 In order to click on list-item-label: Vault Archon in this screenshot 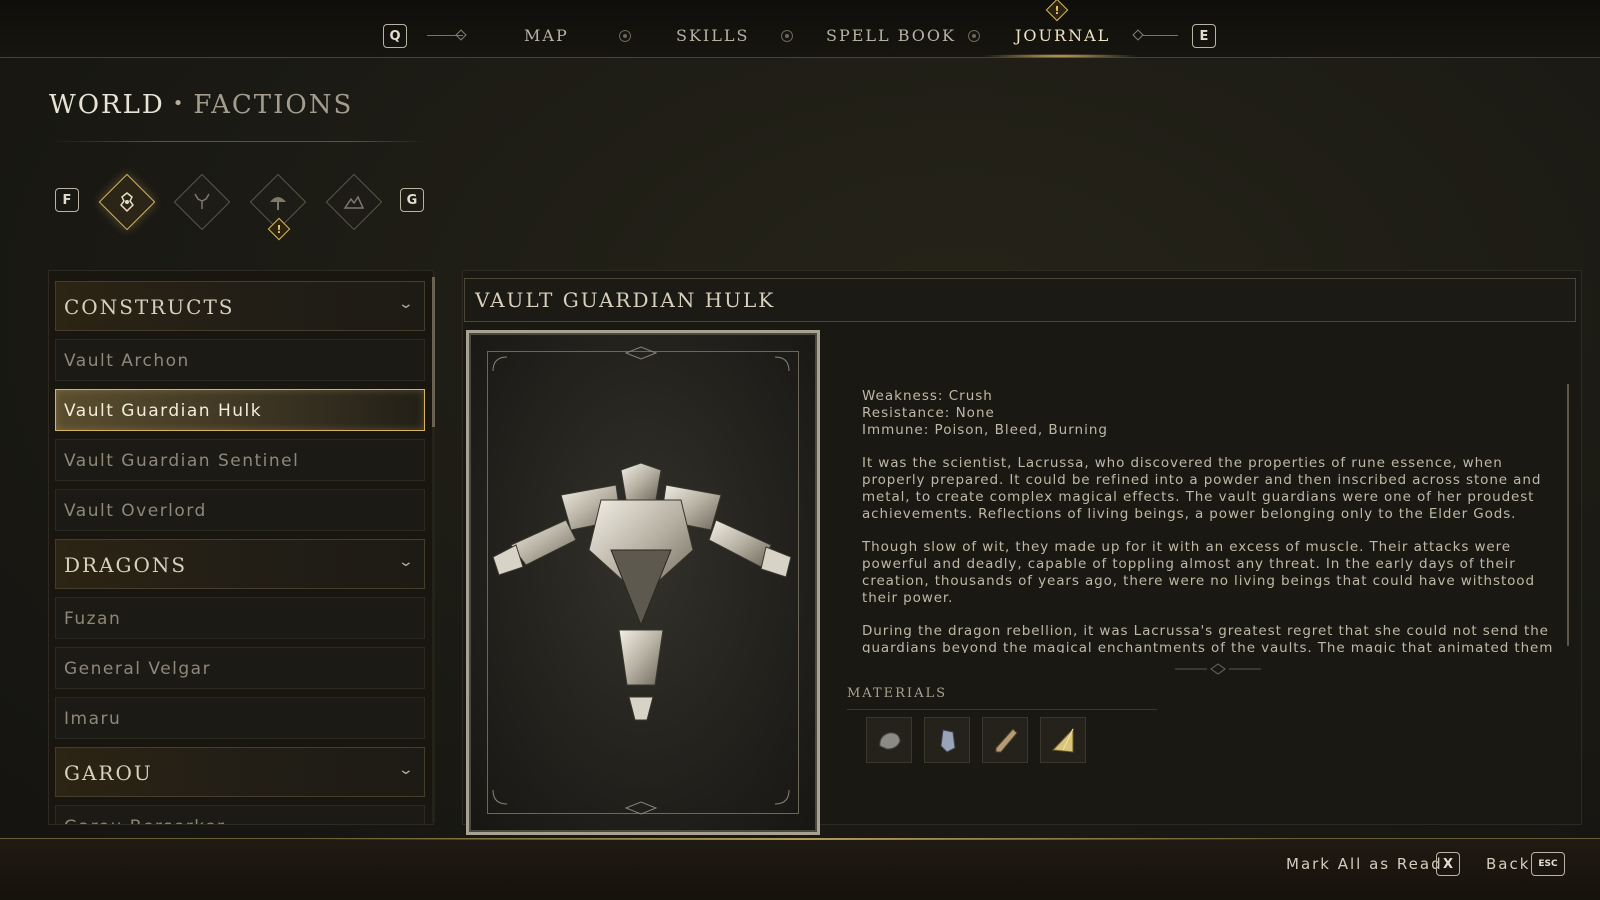, I will do `click(127, 361)`.